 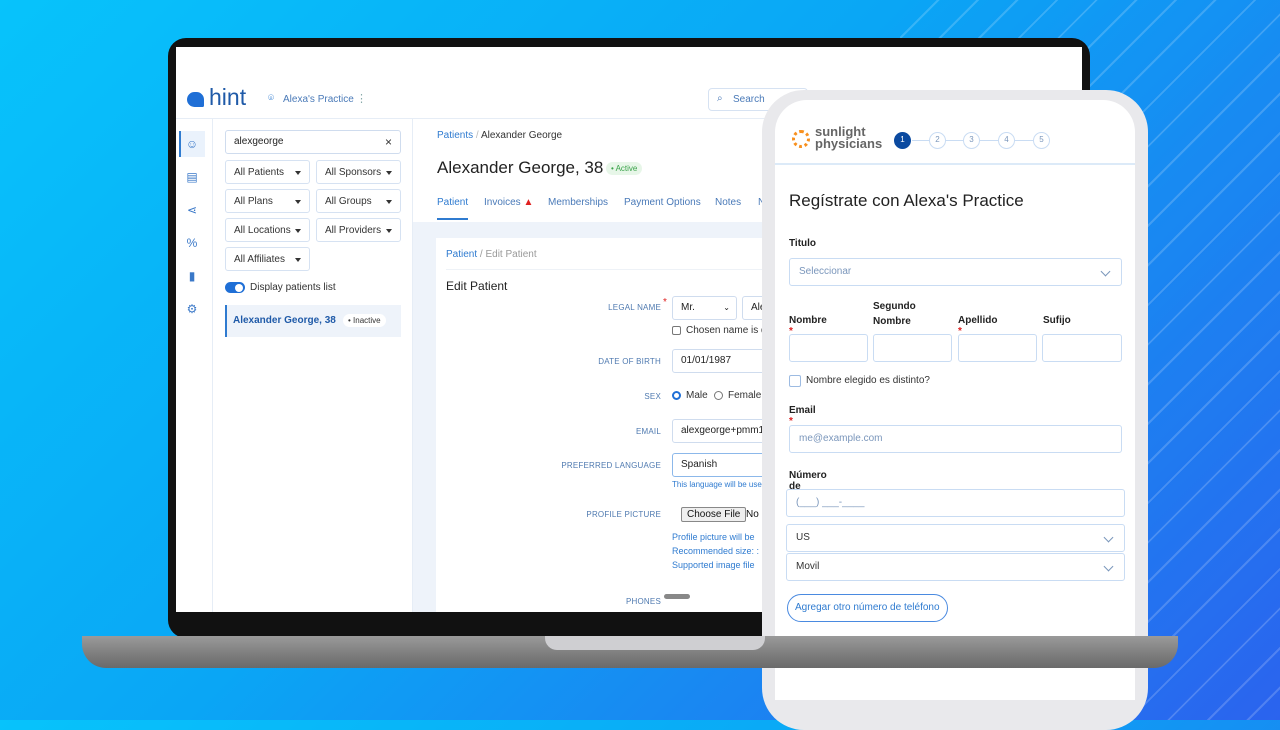 What do you see at coordinates (624, 168) in the screenshot?
I see `status-badge: • Active` at bounding box center [624, 168].